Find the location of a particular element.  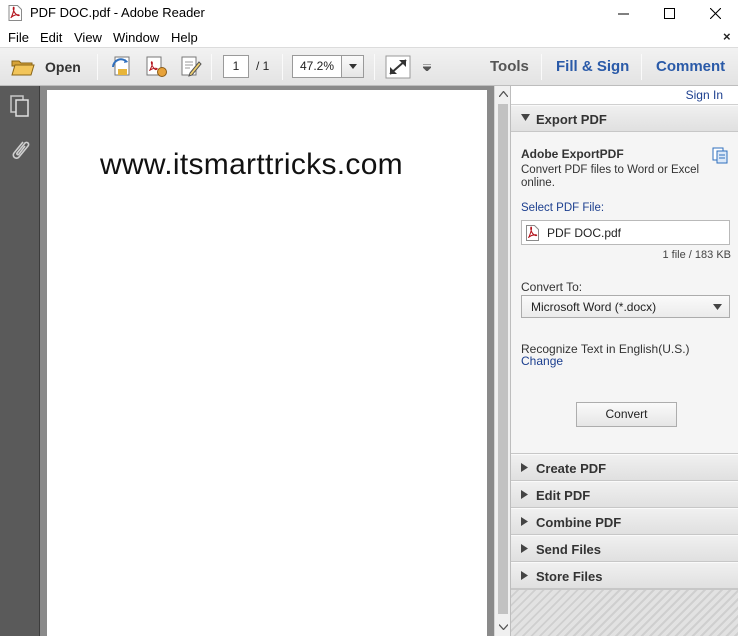

close-icon is located at coordinates (715, 13).